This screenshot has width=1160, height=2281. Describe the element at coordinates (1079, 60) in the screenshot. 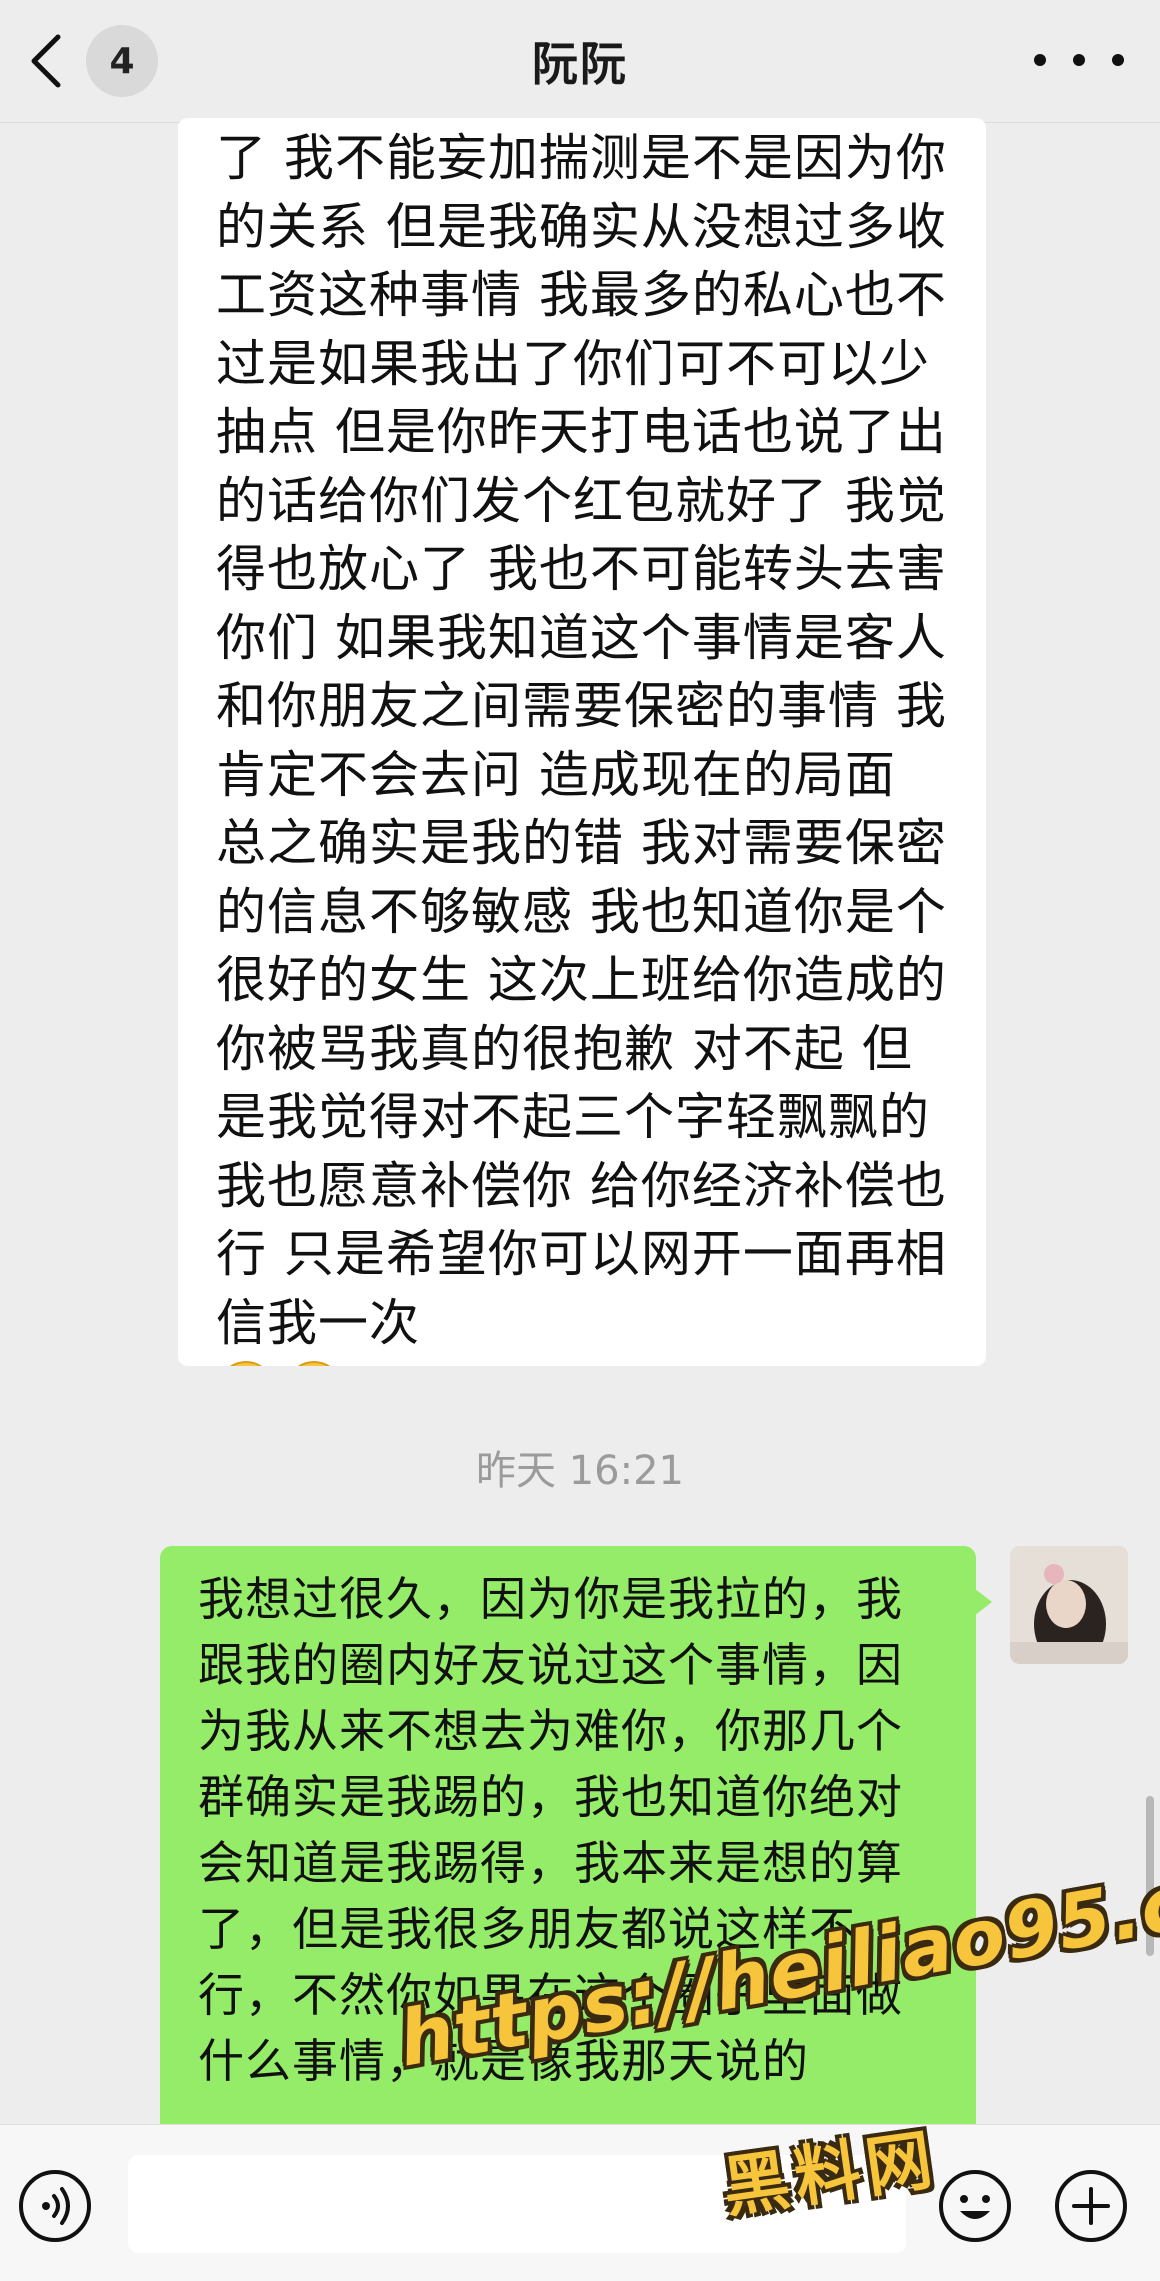

I see `more-options-button` at that location.